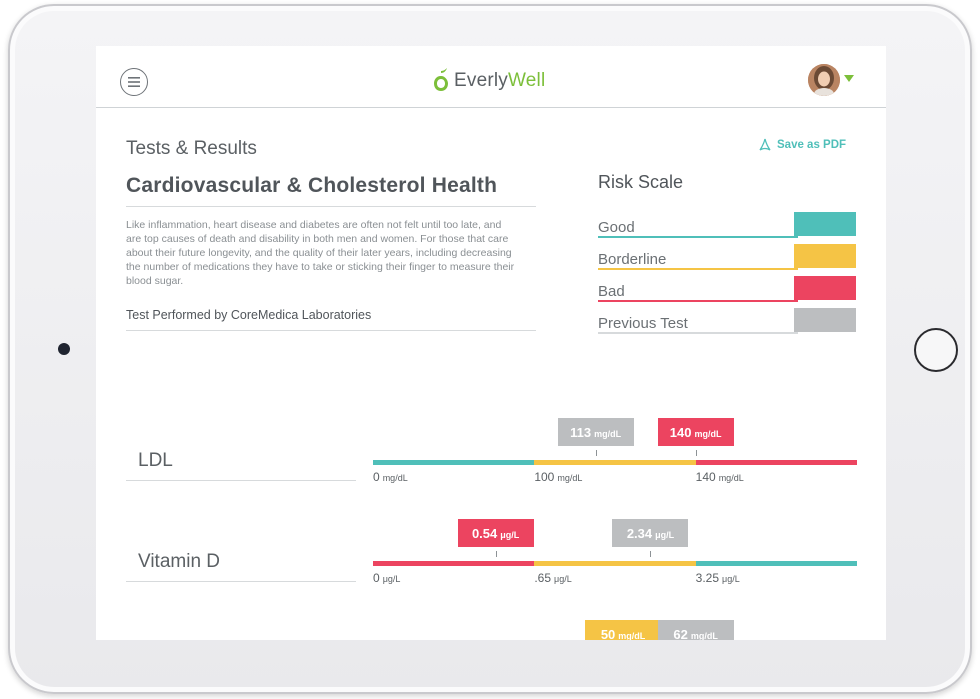 This screenshot has height=699, width=980. I want to click on risk-scale-label: Borderline, so click(632, 259).